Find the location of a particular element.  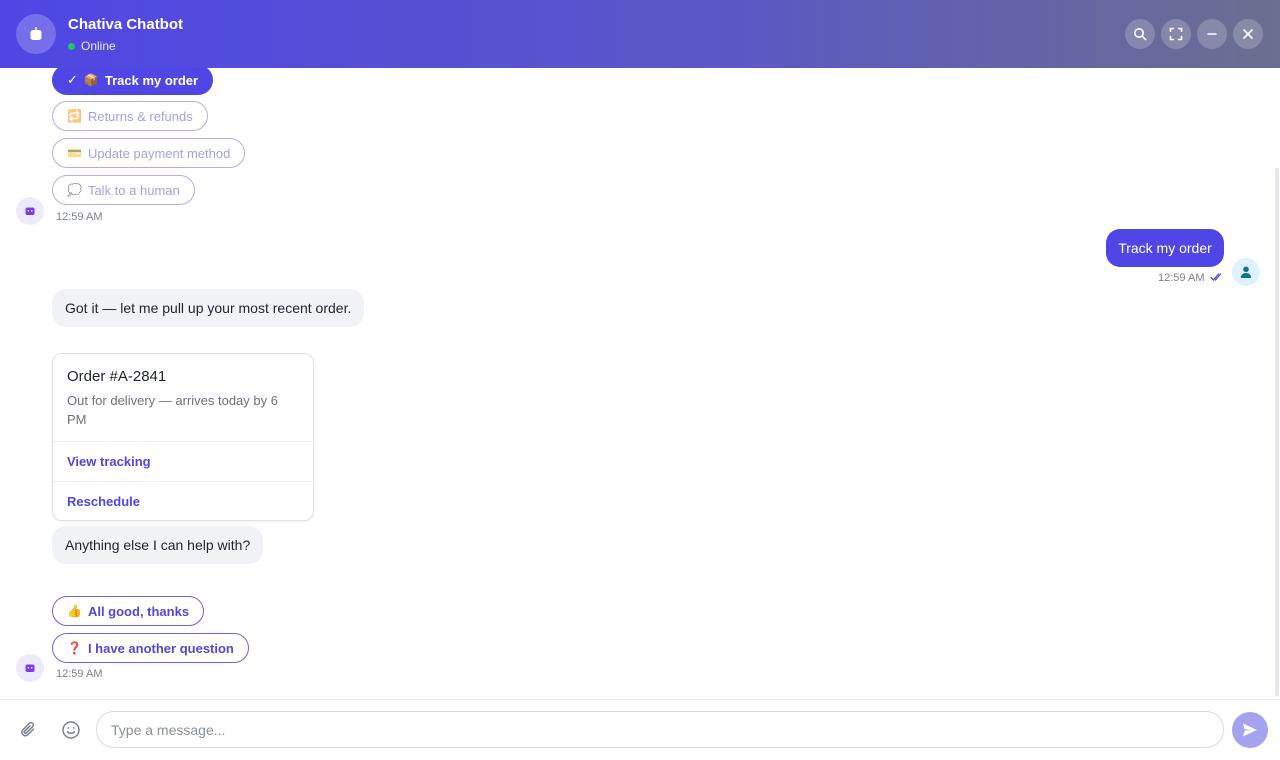

user-icon is located at coordinates (1246, 272).